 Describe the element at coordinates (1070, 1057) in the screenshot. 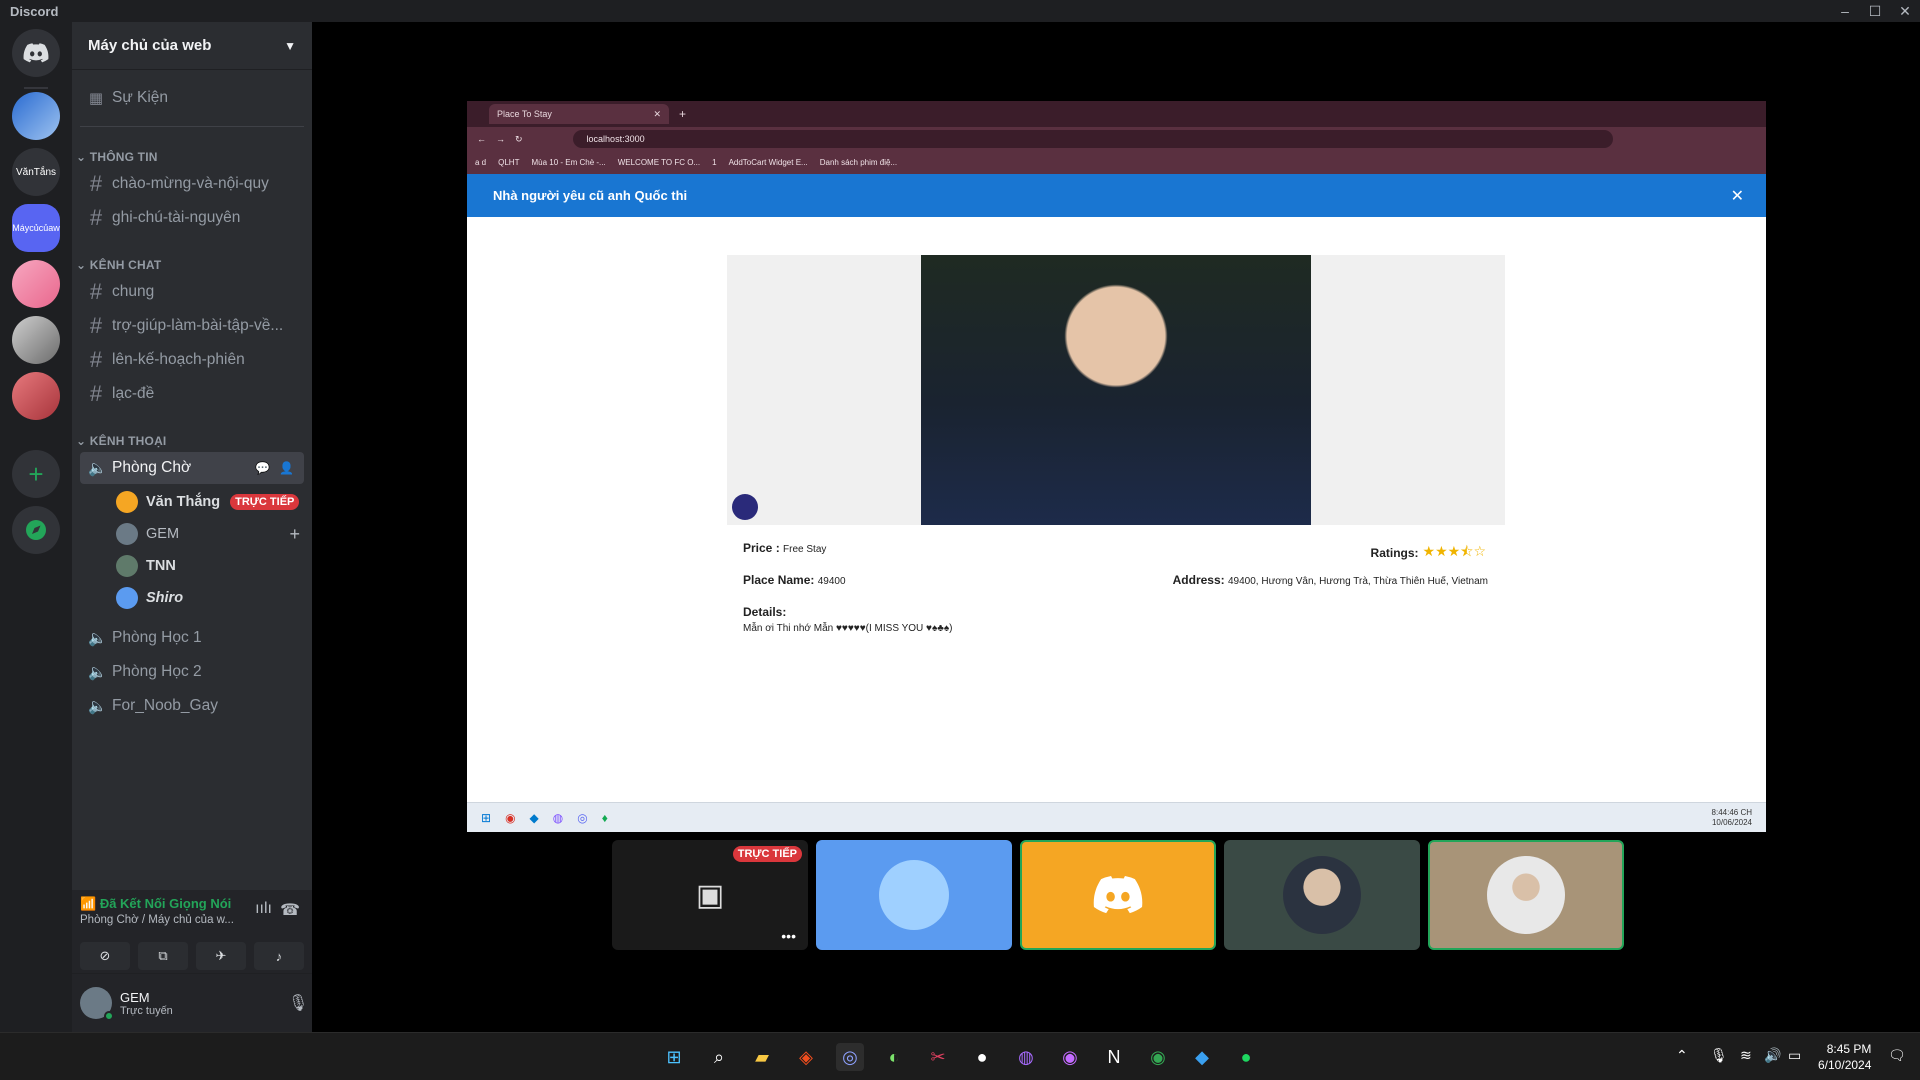

I see `app-icon: ◉` at that location.